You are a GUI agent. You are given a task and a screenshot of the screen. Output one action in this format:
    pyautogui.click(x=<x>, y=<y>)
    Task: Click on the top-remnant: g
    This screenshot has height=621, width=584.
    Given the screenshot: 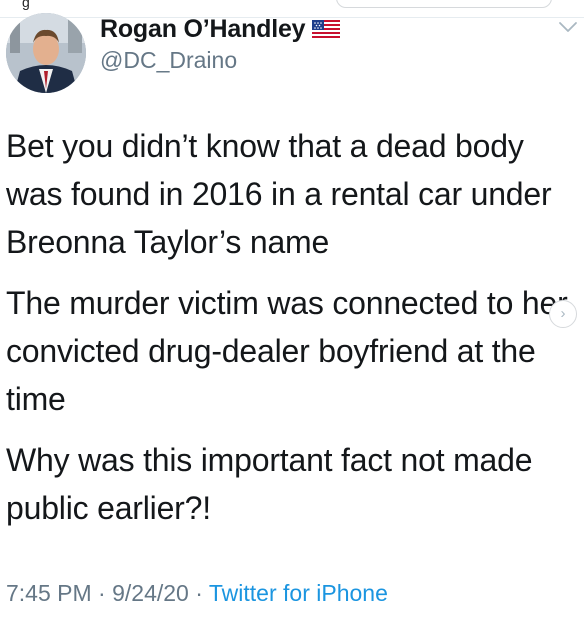 What is the action you would take?
    pyautogui.click(x=292, y=9)
    